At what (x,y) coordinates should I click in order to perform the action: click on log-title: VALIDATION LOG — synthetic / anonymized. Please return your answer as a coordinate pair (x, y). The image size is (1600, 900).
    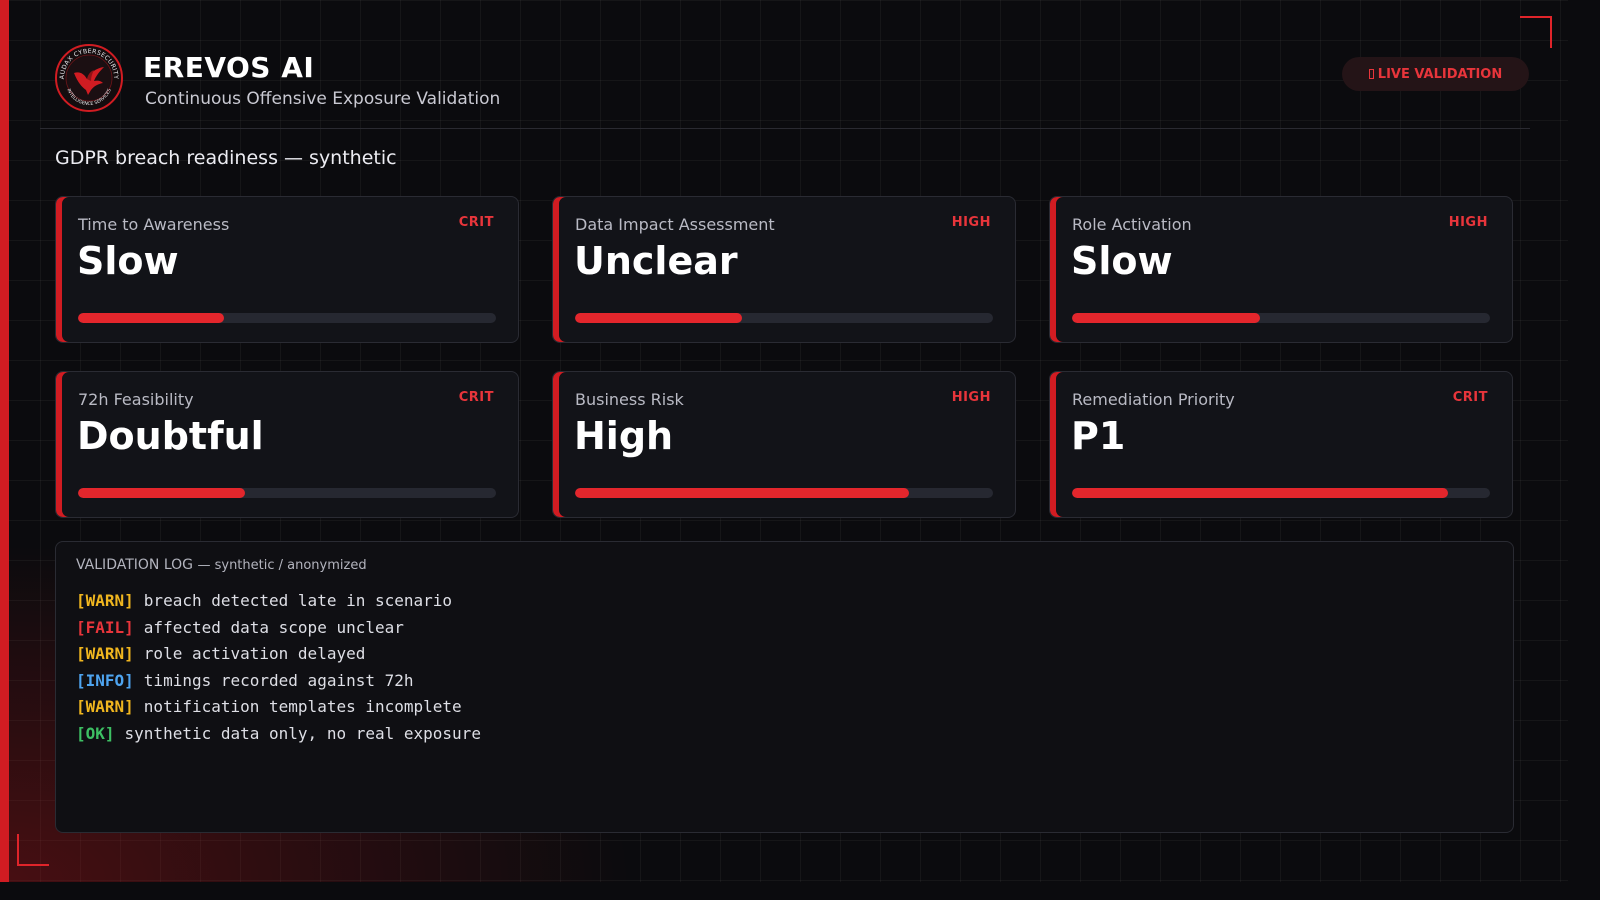
    Looking at the image, I should click on (221, 565).